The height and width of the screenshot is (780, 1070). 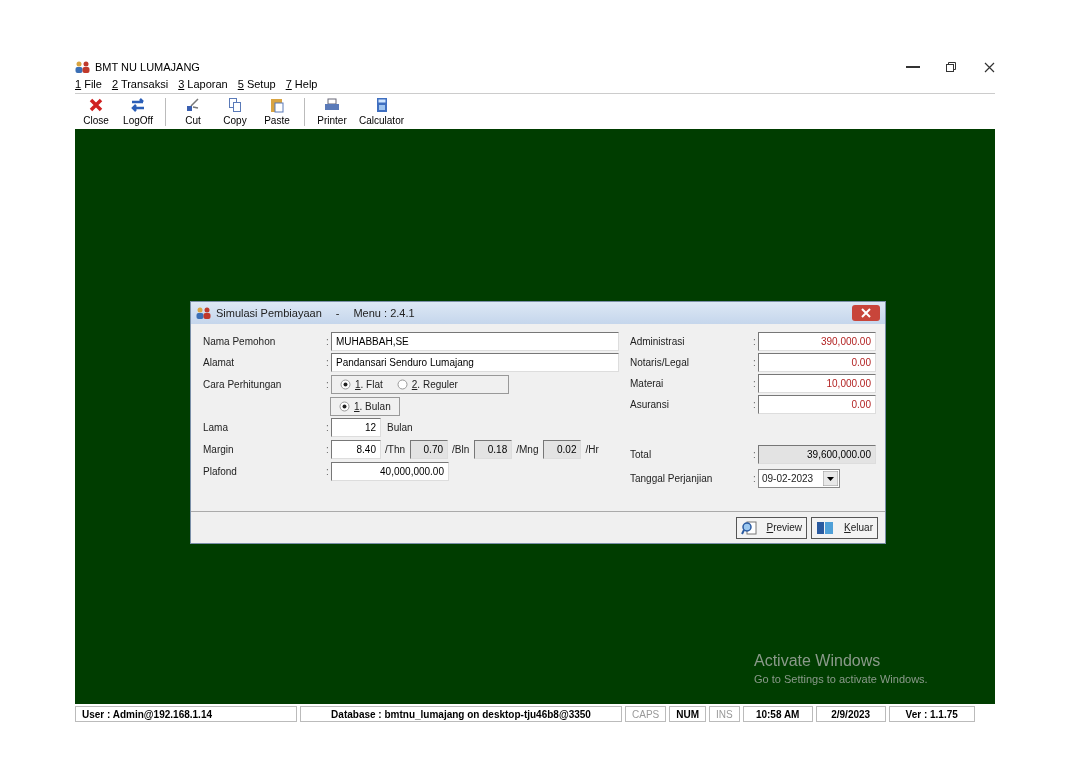 I want to click on field-label: Administrasi, so click(x=658, y=342).